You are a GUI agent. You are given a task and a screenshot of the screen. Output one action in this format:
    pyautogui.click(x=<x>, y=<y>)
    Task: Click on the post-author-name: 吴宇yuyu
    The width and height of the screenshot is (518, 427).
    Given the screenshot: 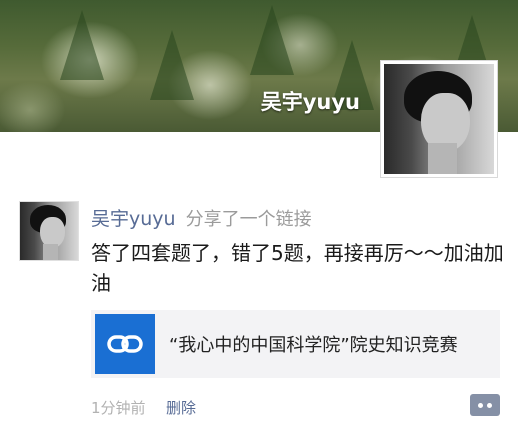 What is the action you would take?
    pyautogui.click(x=133, y=219)
    